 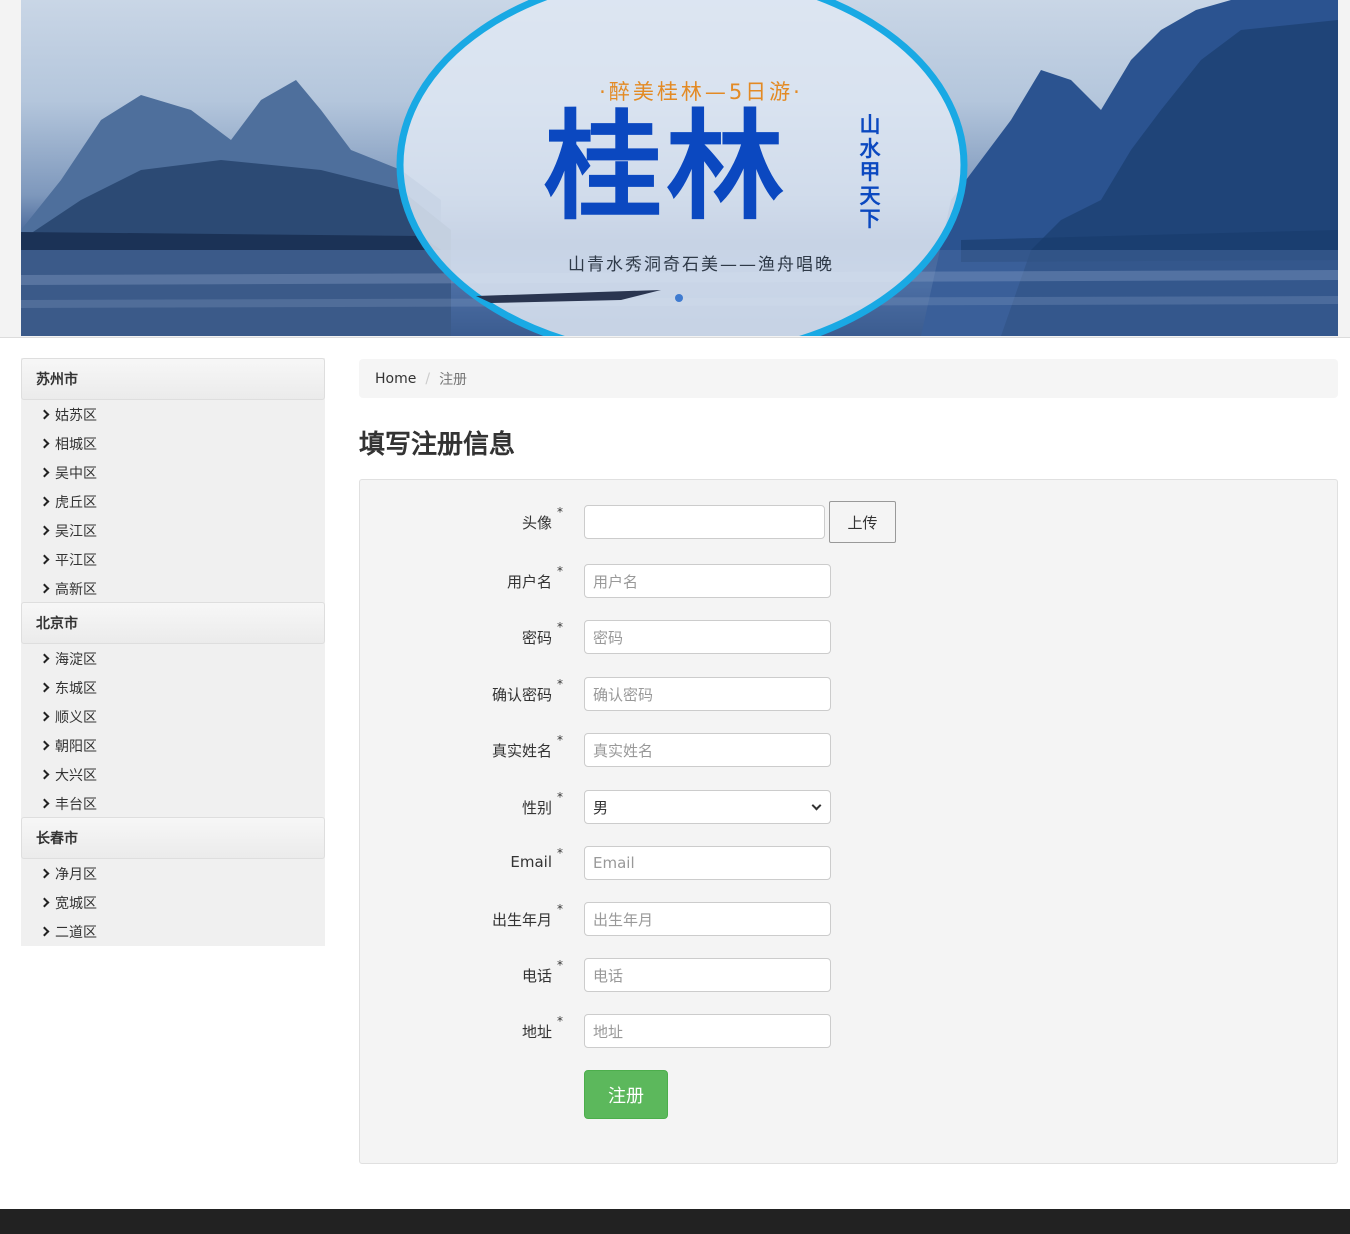 I want to click on district-label: 虎丘区, so click(x=76, y=502).